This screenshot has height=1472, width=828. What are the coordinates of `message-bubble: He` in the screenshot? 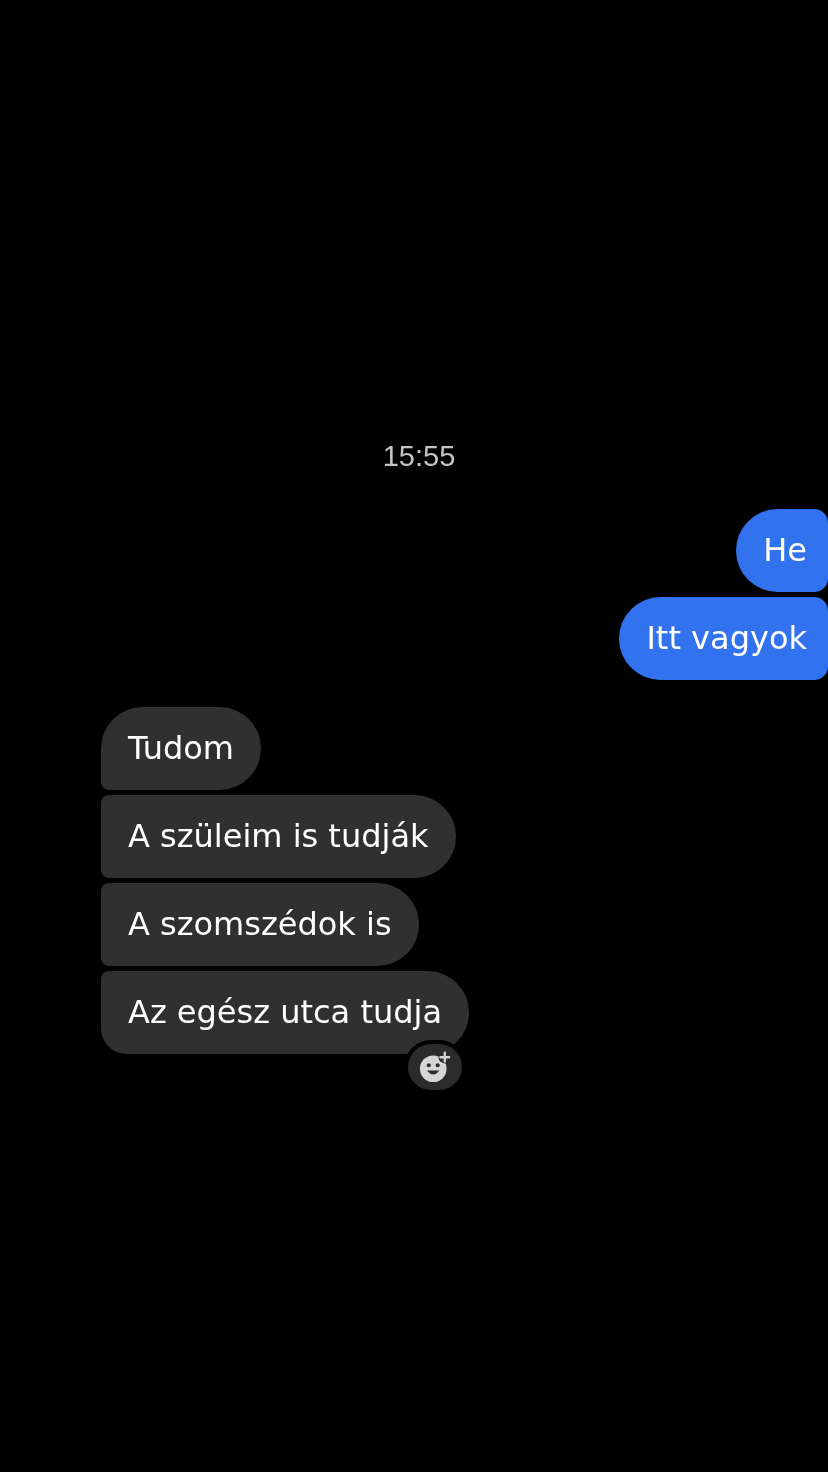 It's located at (782, 550).